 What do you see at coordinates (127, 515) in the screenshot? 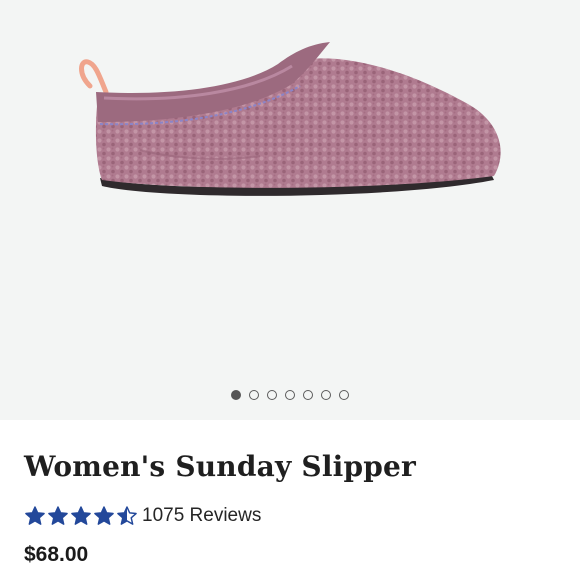
I see `star-half-icon` at bounding box center [127, 515].